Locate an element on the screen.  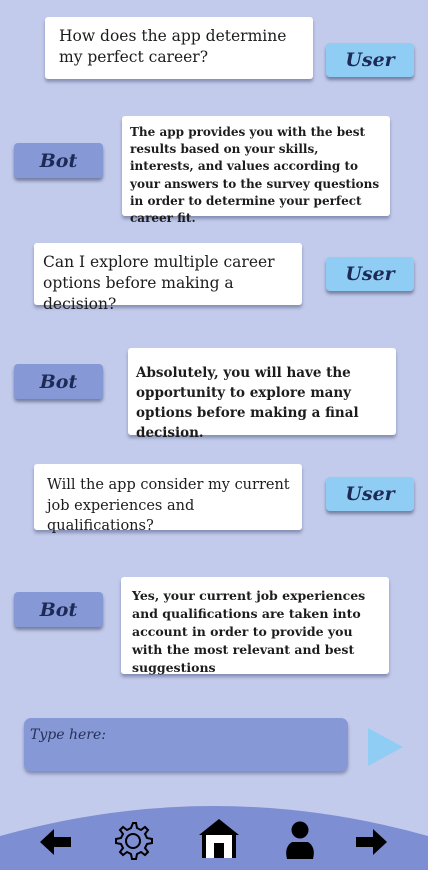
send-button is located at coordinates (385, 747).